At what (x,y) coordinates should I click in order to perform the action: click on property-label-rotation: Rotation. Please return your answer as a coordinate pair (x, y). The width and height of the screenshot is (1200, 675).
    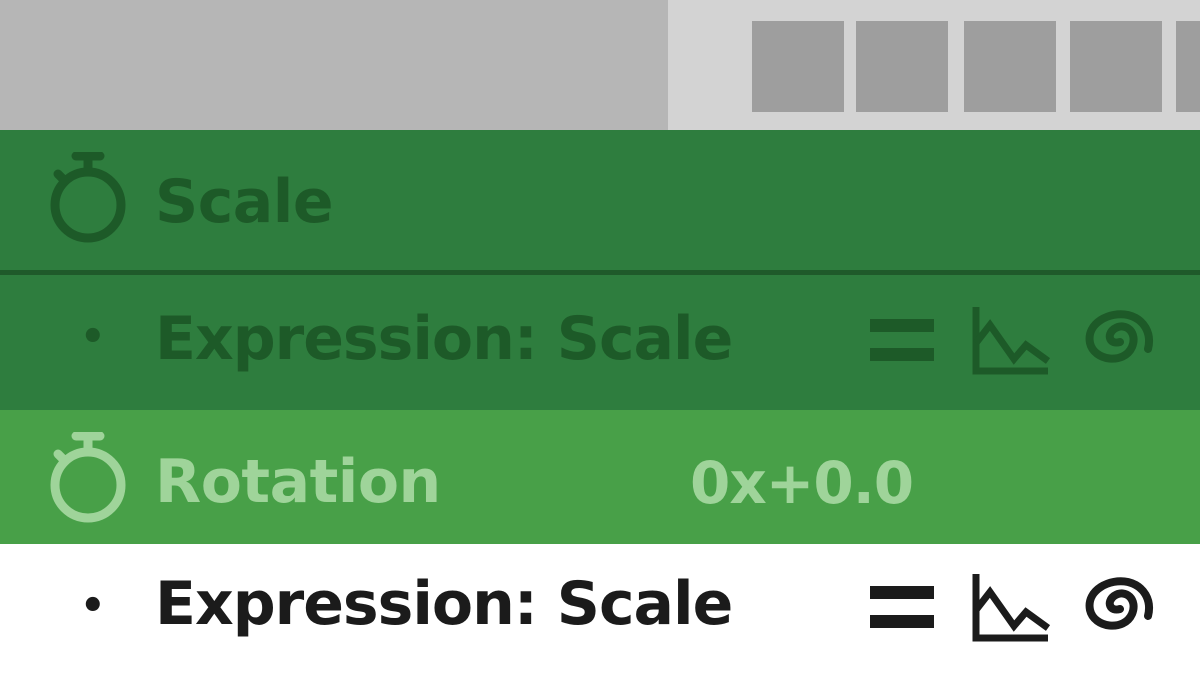
    Looking at the image, I should click on (298, 482).